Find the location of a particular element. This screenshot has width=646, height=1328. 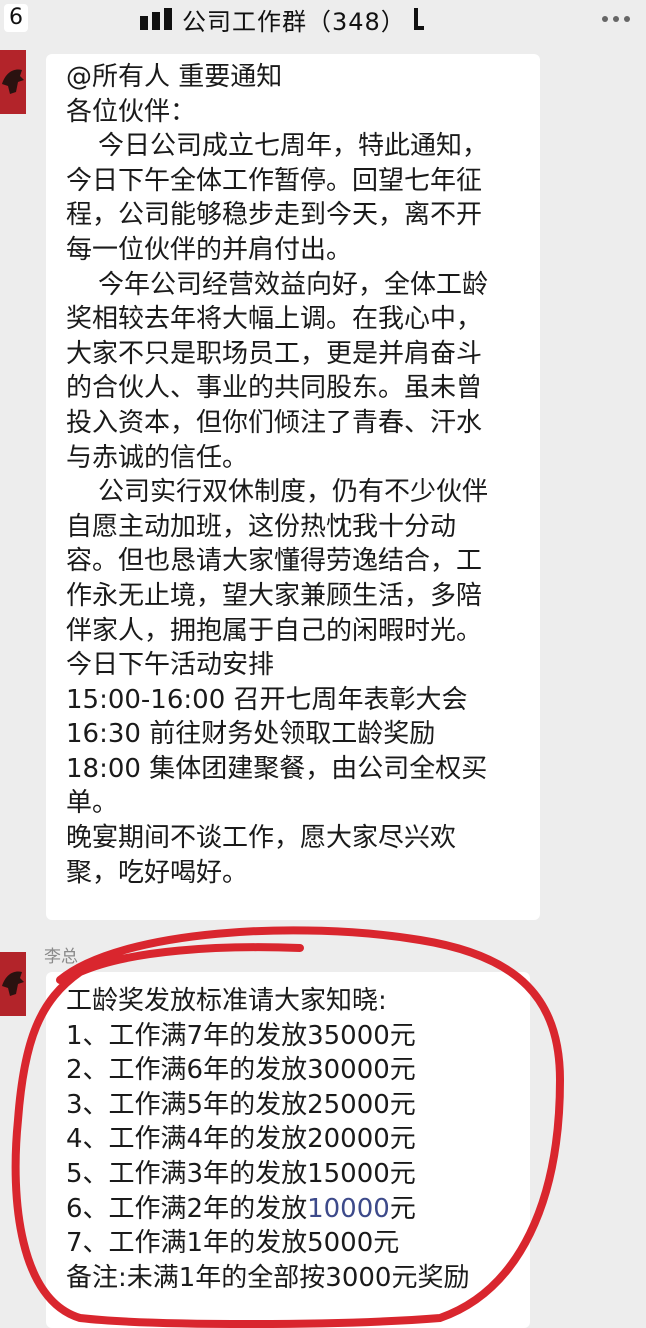

text-line: 奖相较去年将大幅上调。在我心中， is located at coordinates (274, 319).